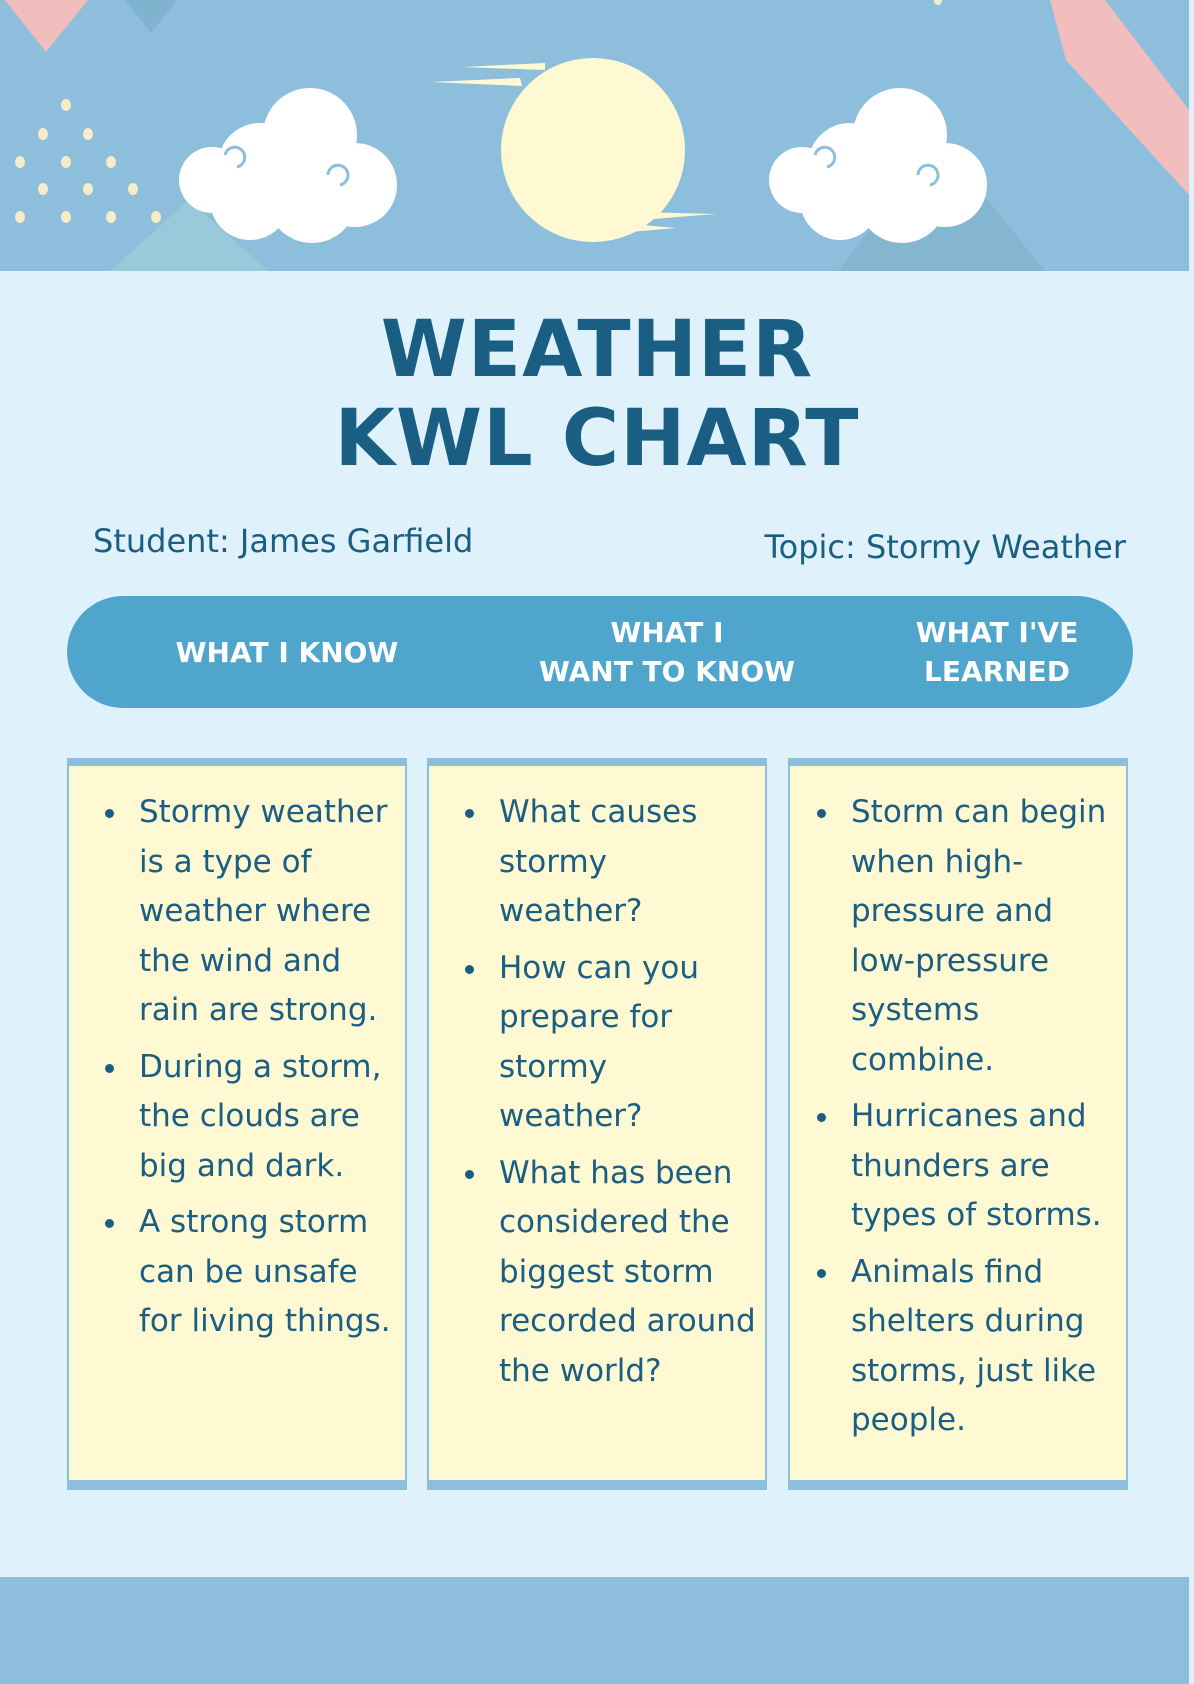  What do you see at coordinates (283, 541) in the screenshot?
I see `student-name: Student: James Garfield` at bounding box center [283, 541].